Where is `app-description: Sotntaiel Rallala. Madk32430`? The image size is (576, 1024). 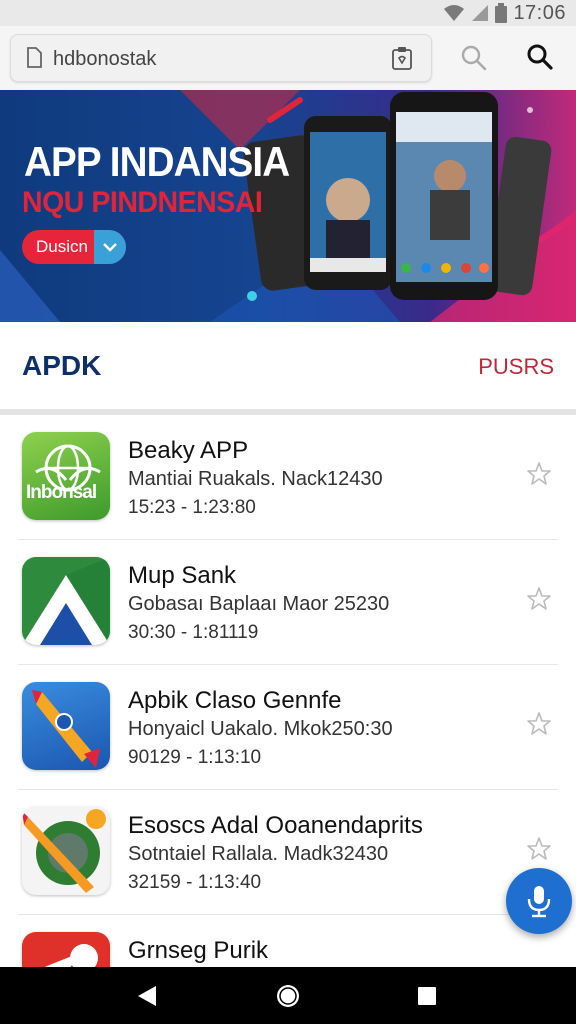
app-description: Sotntaiel Rallala. Madk32430 is located at coordinates (258, 854).